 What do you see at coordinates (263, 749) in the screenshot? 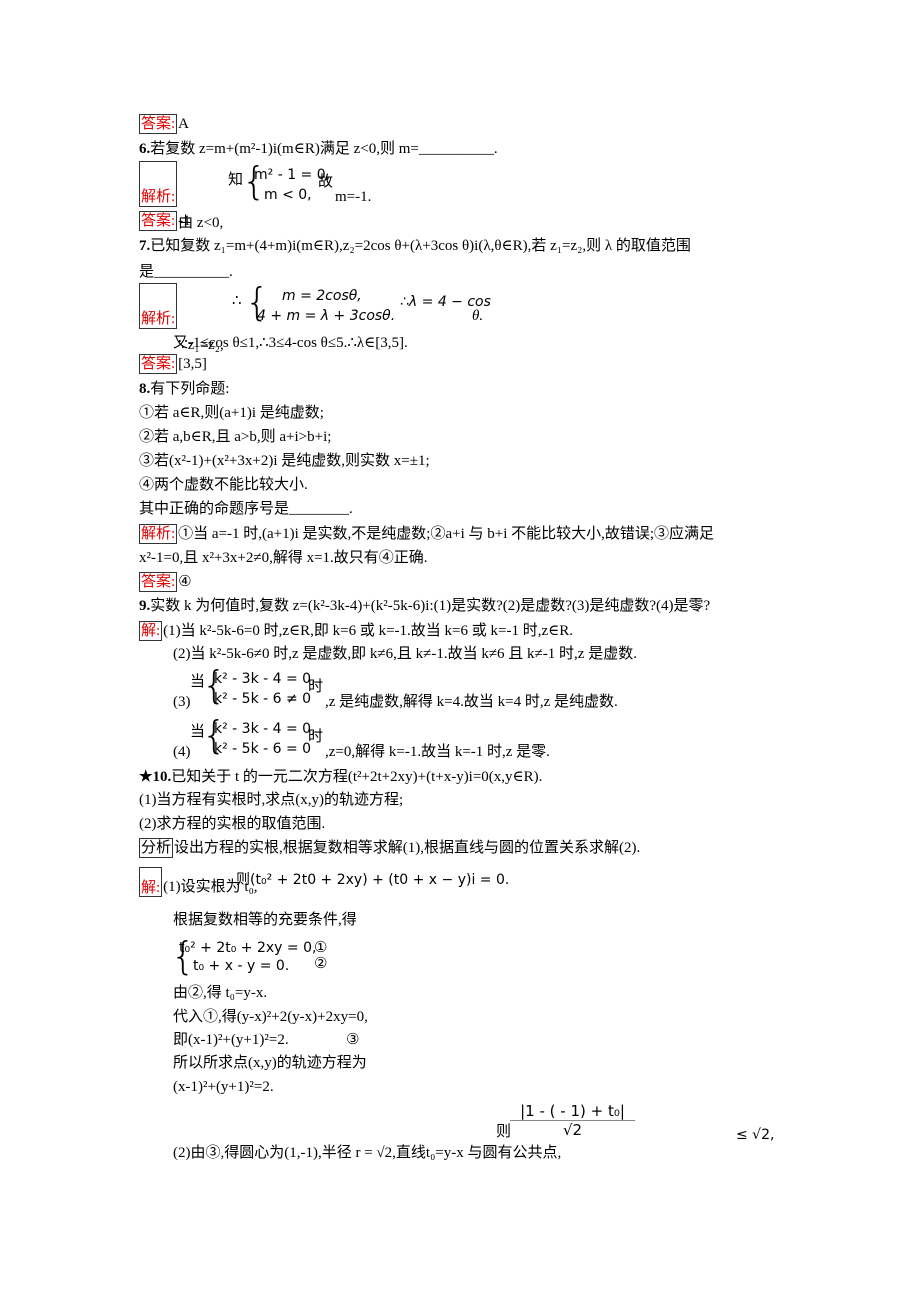
I see `equation: k² - 5k - 6 = 0` at bounding box center [263, 749].